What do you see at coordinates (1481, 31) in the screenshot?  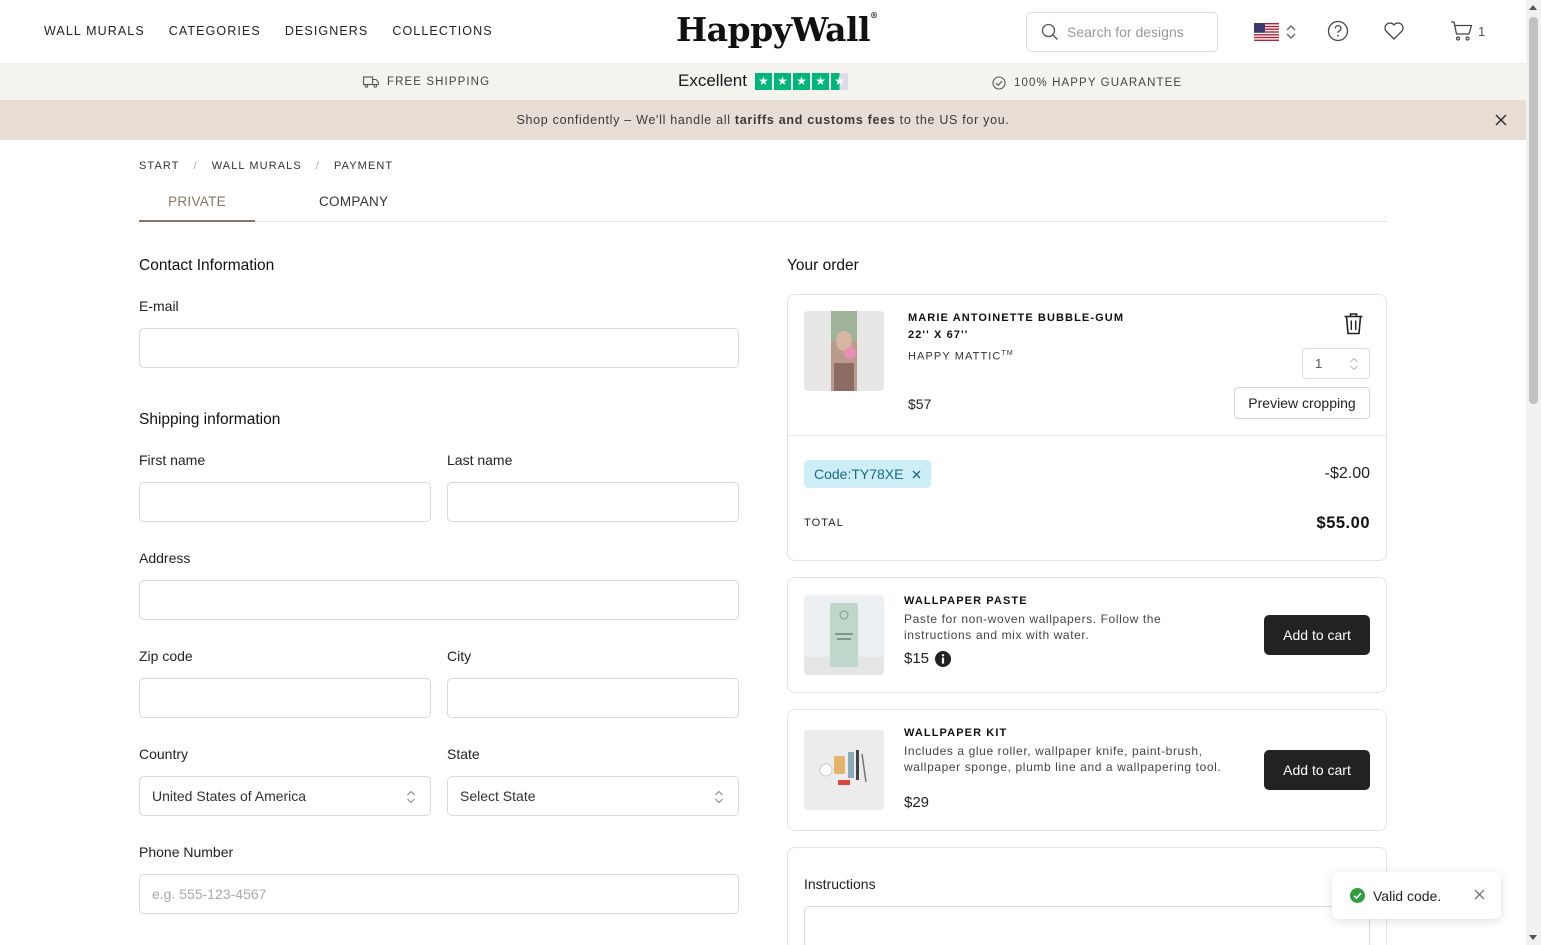 I see `cart-count: 1` at bounding box center [1481, 31].